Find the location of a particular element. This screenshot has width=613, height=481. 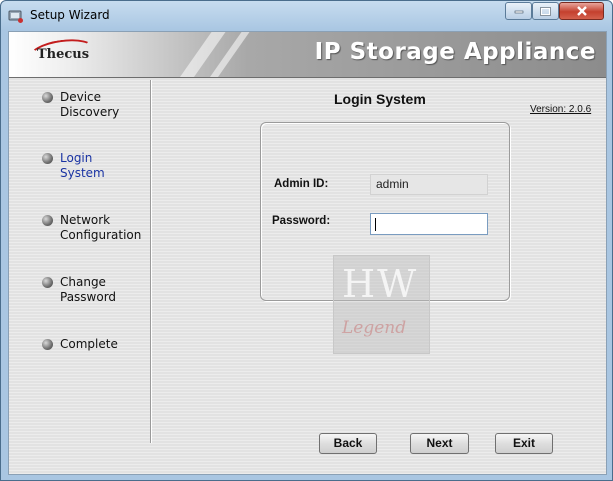

watermark-logo: HW Legend is located at coordinates (381, 304).